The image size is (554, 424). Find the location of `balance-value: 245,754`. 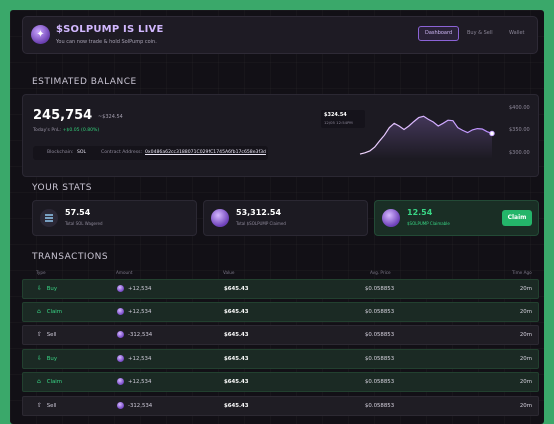

balance-value: 245,754 is located at coordinates (63, 115).